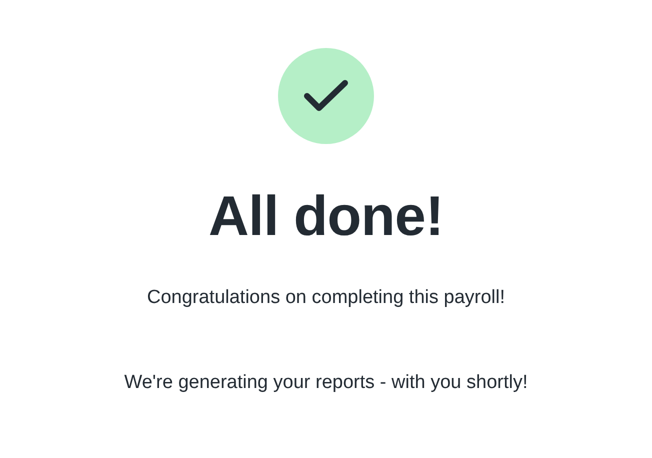 This screenshot has width=652, height=458. What do you see at coordinates (326, 96) in the screenshot?
I see `checkmark-icon` at bounding box center [326, 96].